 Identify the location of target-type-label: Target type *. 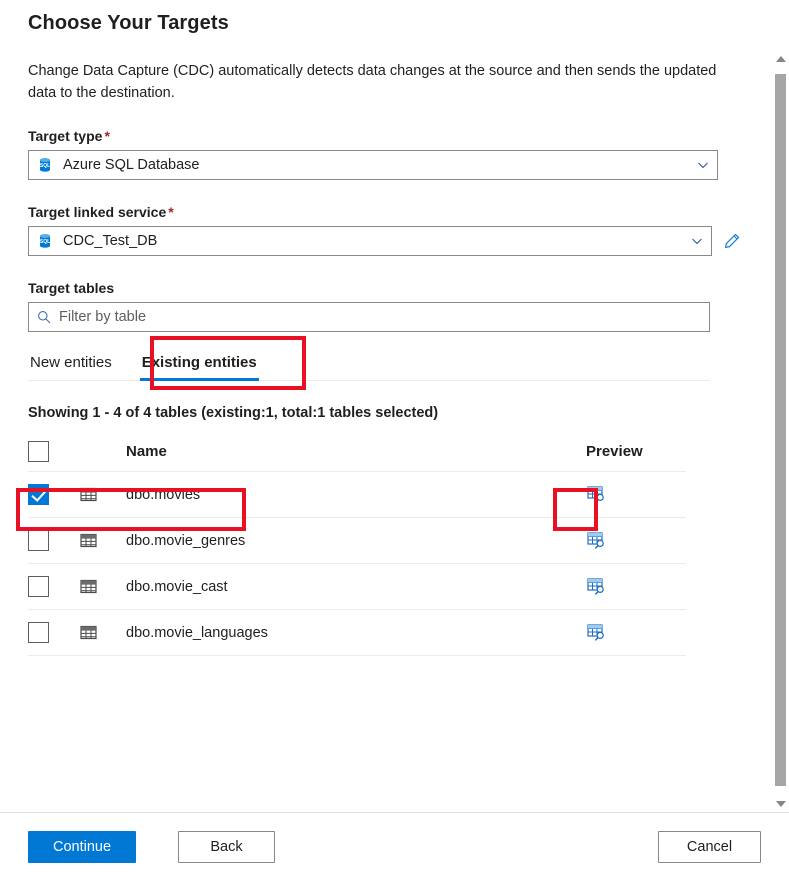
(384, 127).